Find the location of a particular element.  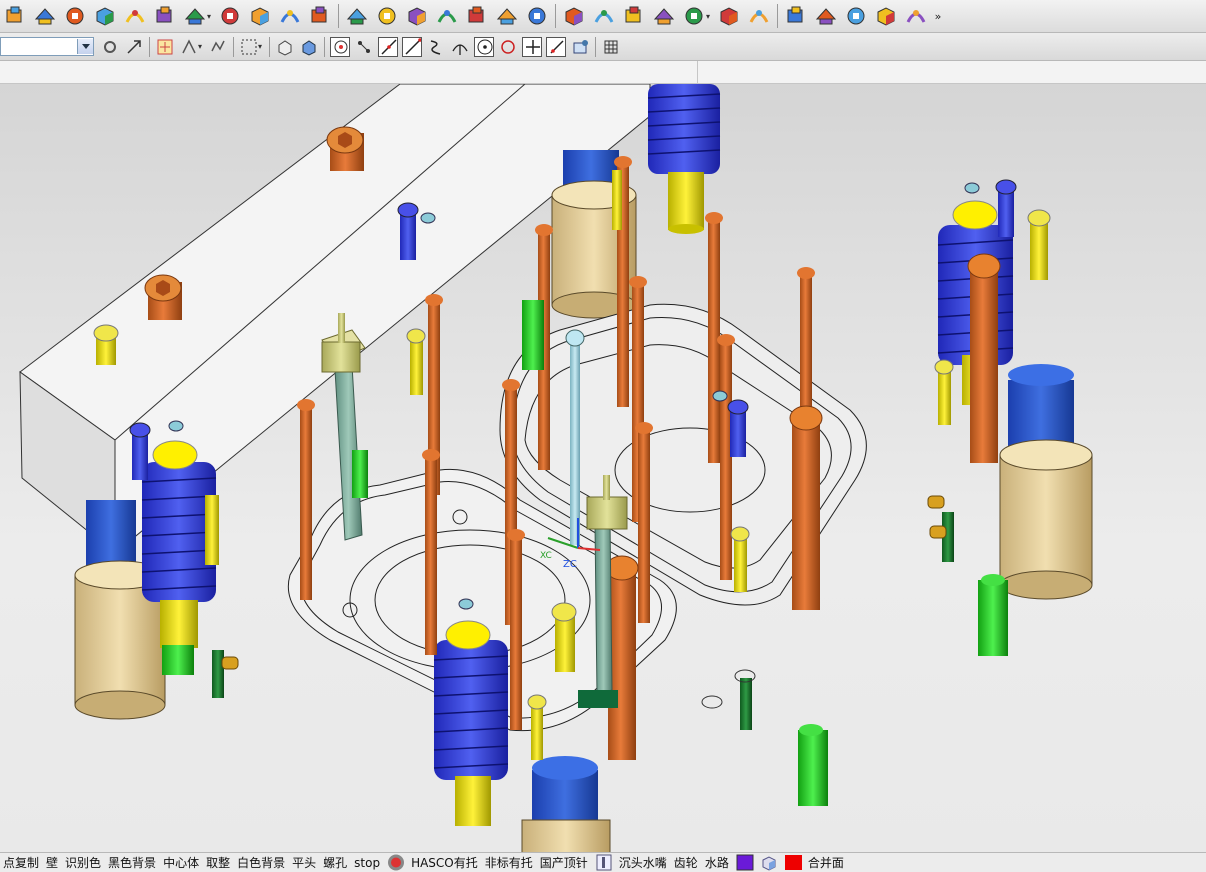

items2-command-2: 国产顶针 is located at coordinates (564, 862).